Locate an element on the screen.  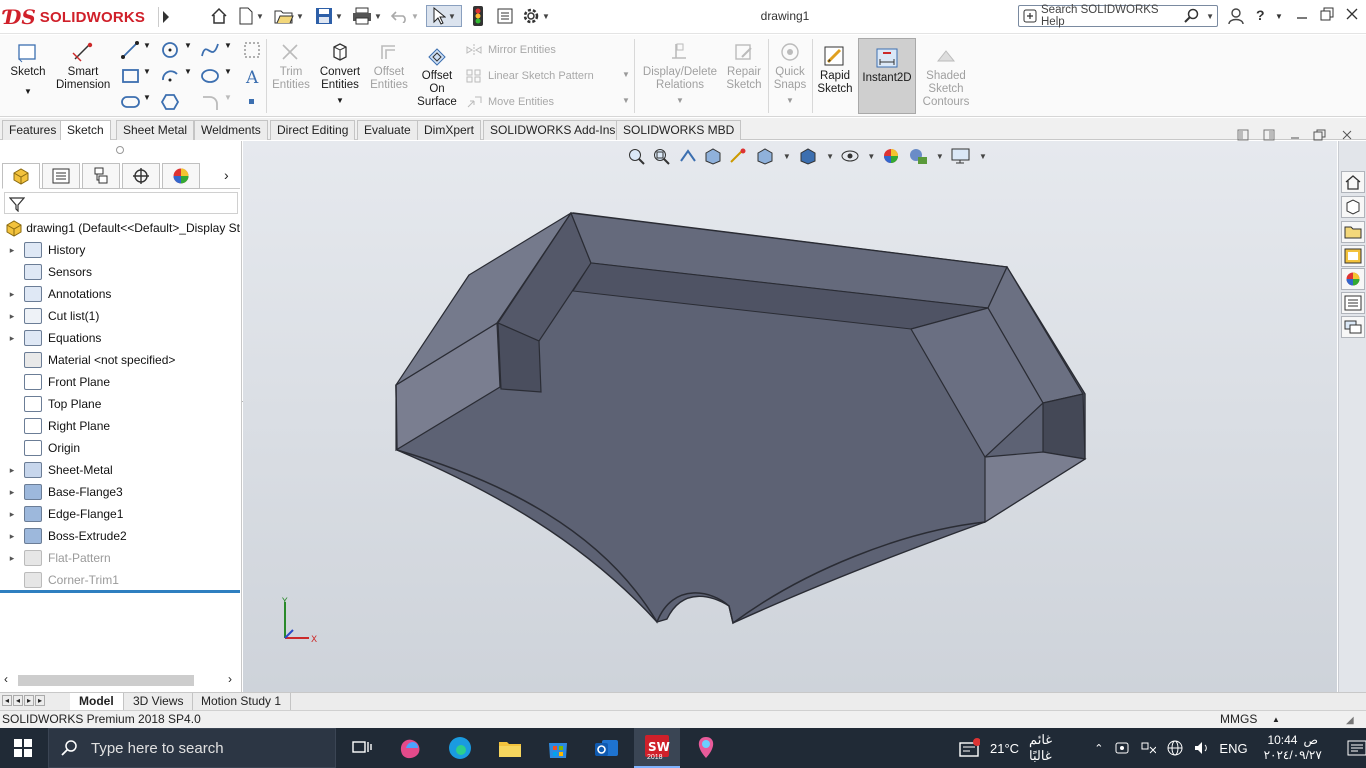
sketch-grid-icon is located at coordinates (253, 50).